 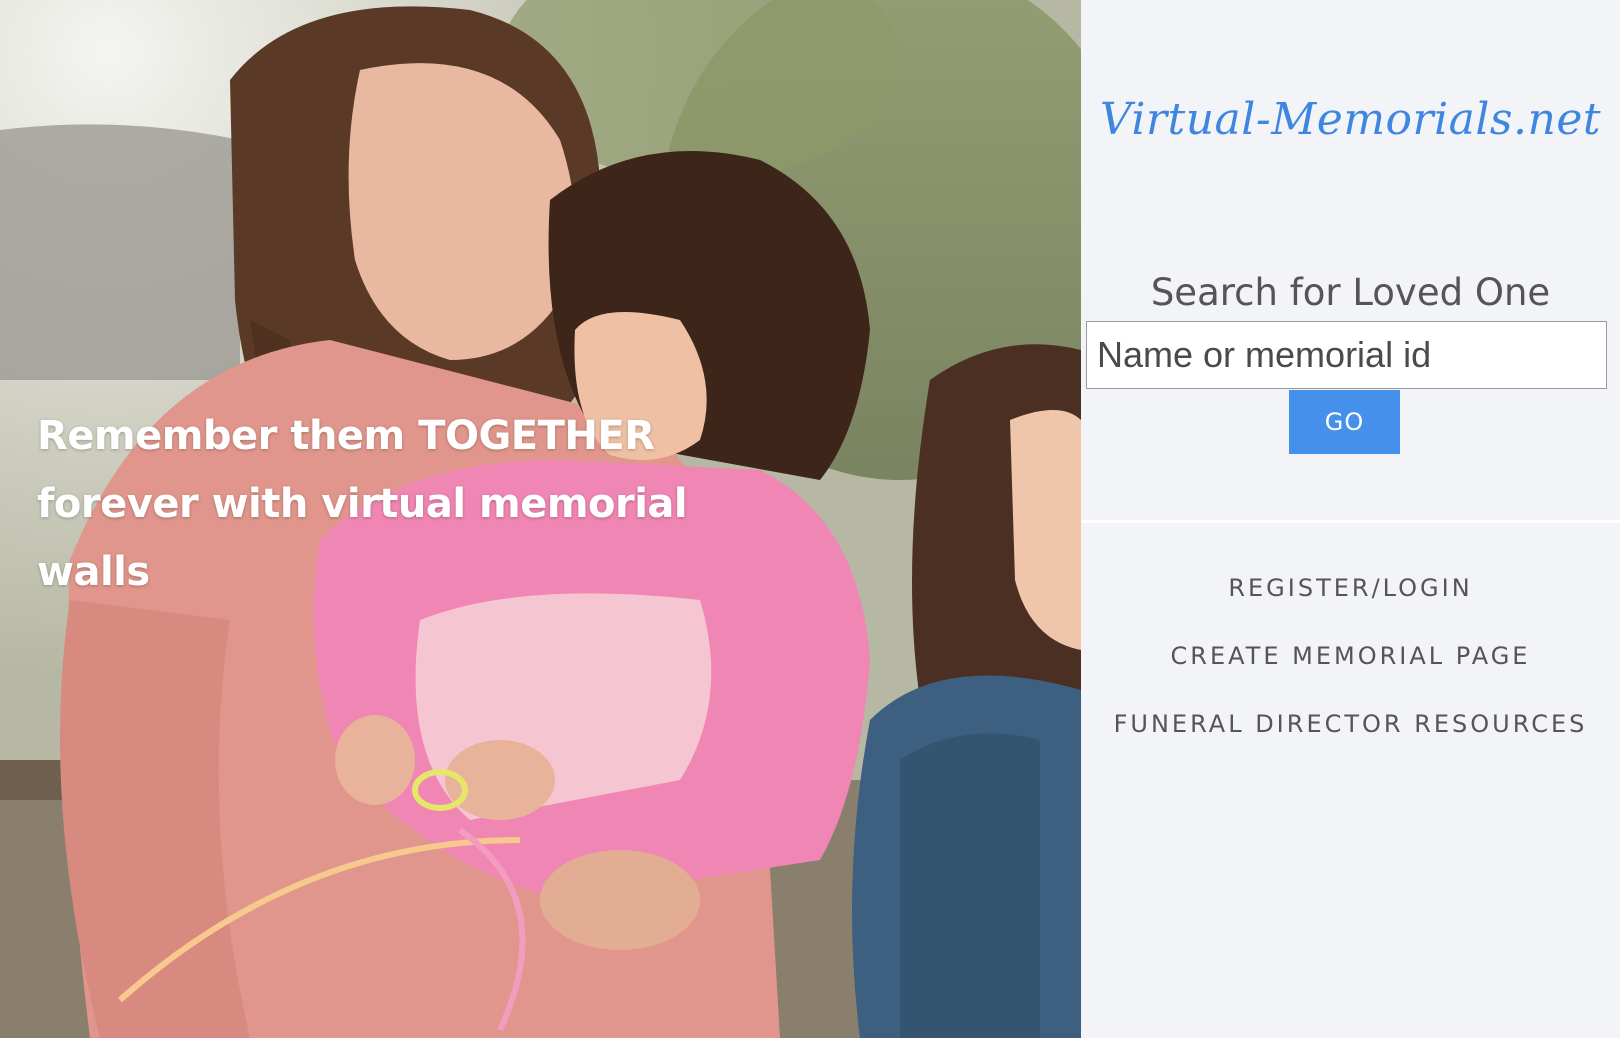 I want to click on funeral-director-resources-link: FUNERAL DIRECTOR RESOURCES, so click(x=1351, y=724).